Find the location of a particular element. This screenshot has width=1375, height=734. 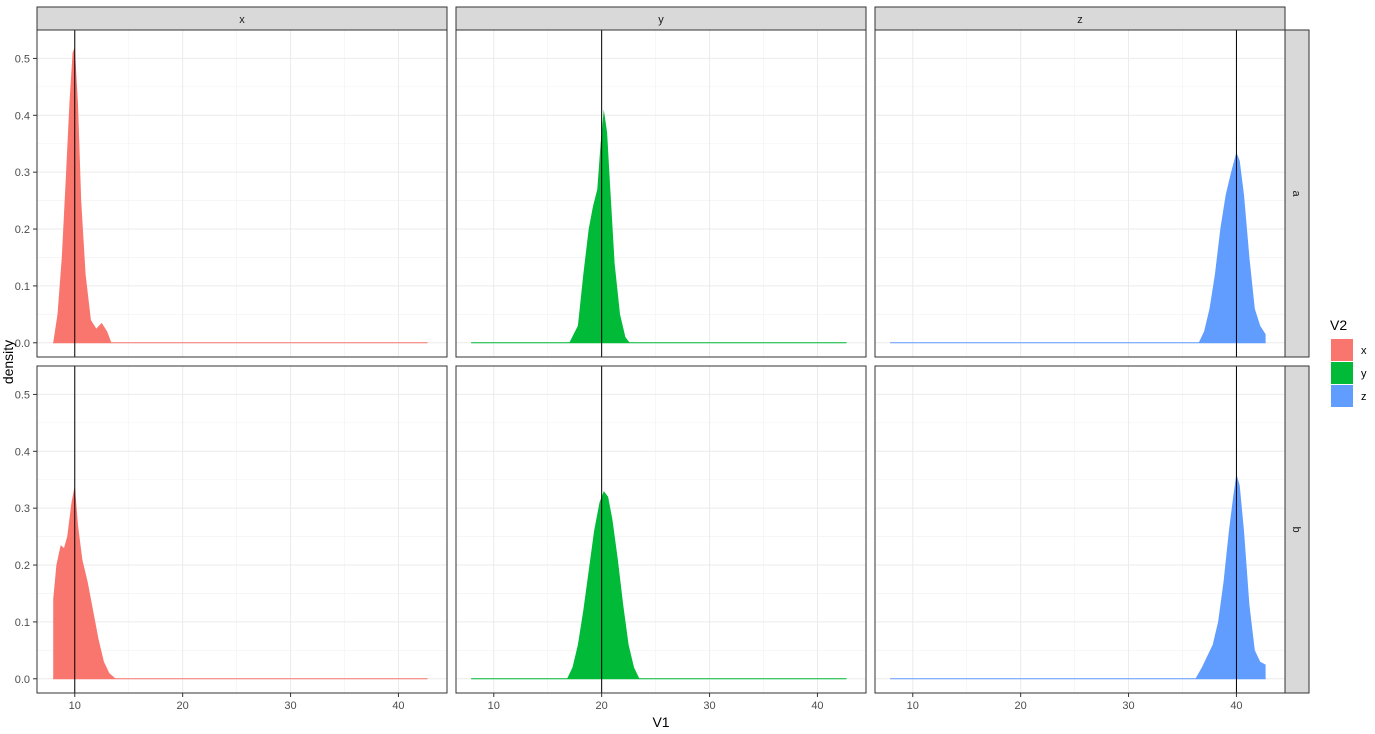

panel-x-a is located at coordinates (242, 193).